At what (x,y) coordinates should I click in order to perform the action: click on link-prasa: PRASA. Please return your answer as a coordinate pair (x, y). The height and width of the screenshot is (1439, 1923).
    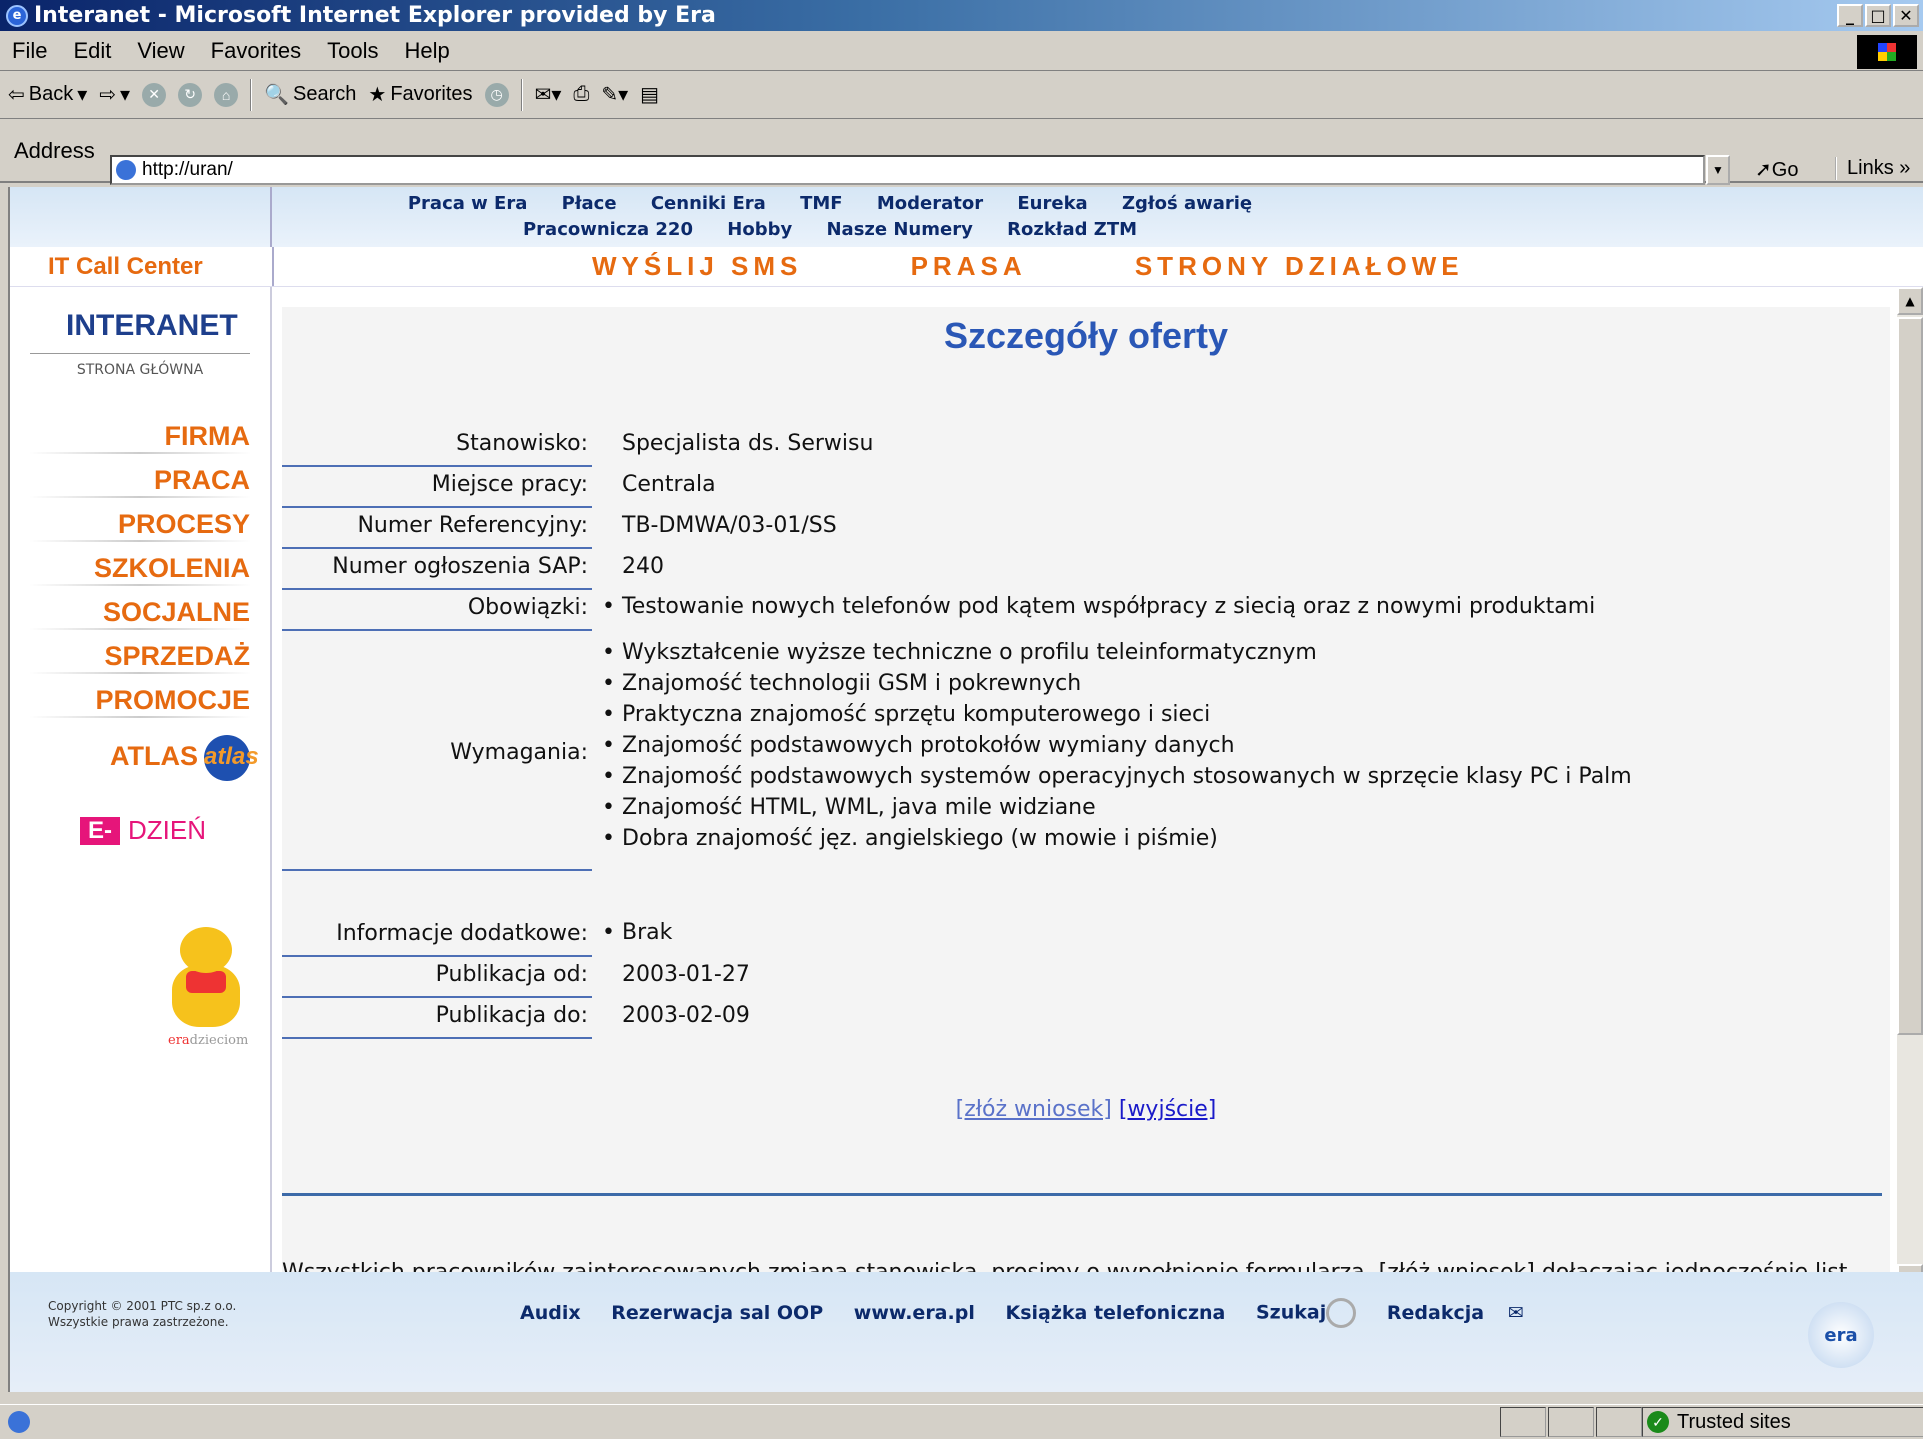
    Looking at the image, I should click on (969, 266).